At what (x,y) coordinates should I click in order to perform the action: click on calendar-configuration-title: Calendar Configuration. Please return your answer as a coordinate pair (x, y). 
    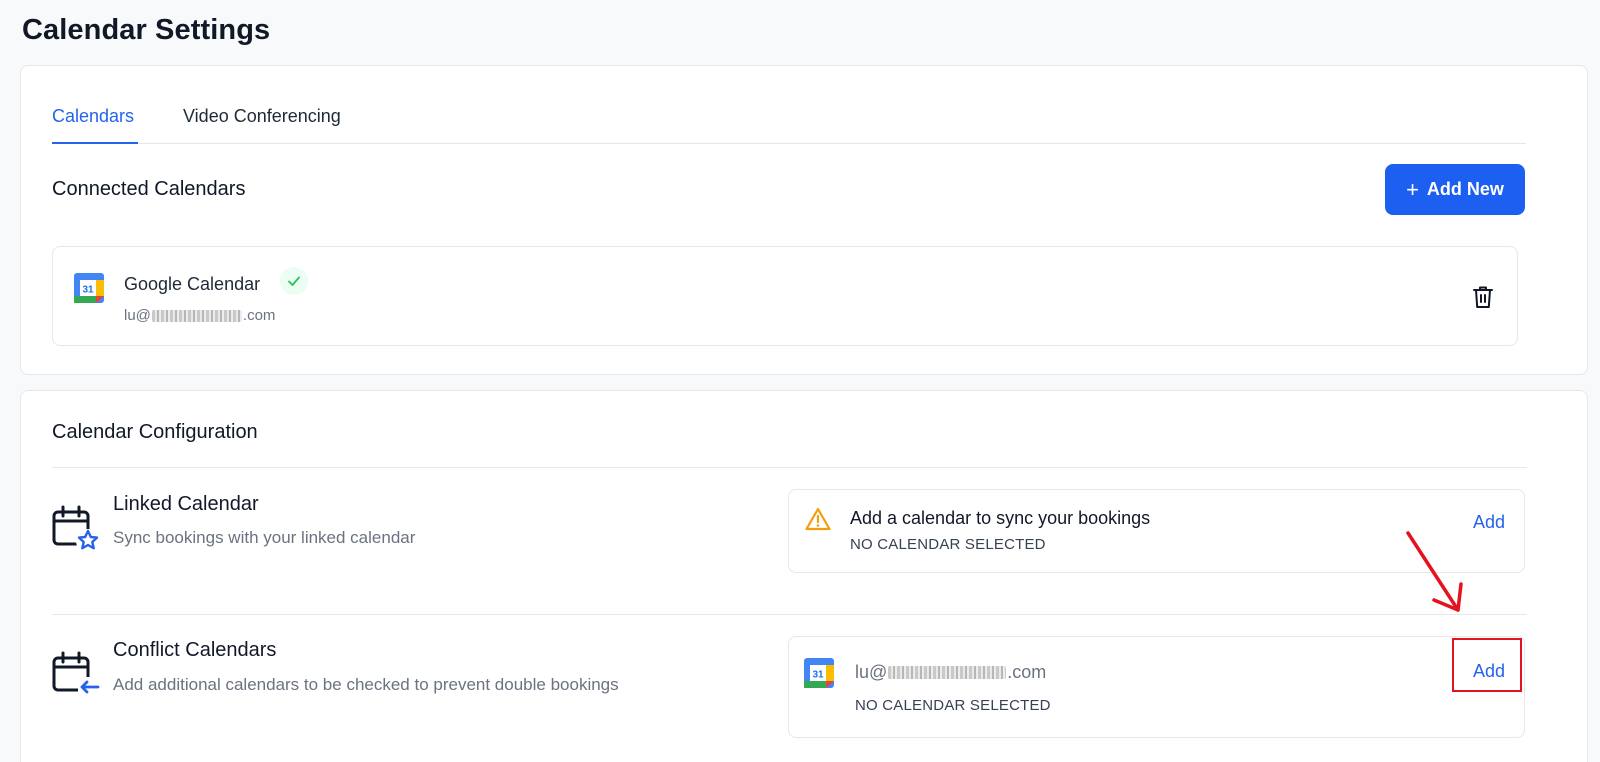
    Looking at the image, I should click on (155, 432).